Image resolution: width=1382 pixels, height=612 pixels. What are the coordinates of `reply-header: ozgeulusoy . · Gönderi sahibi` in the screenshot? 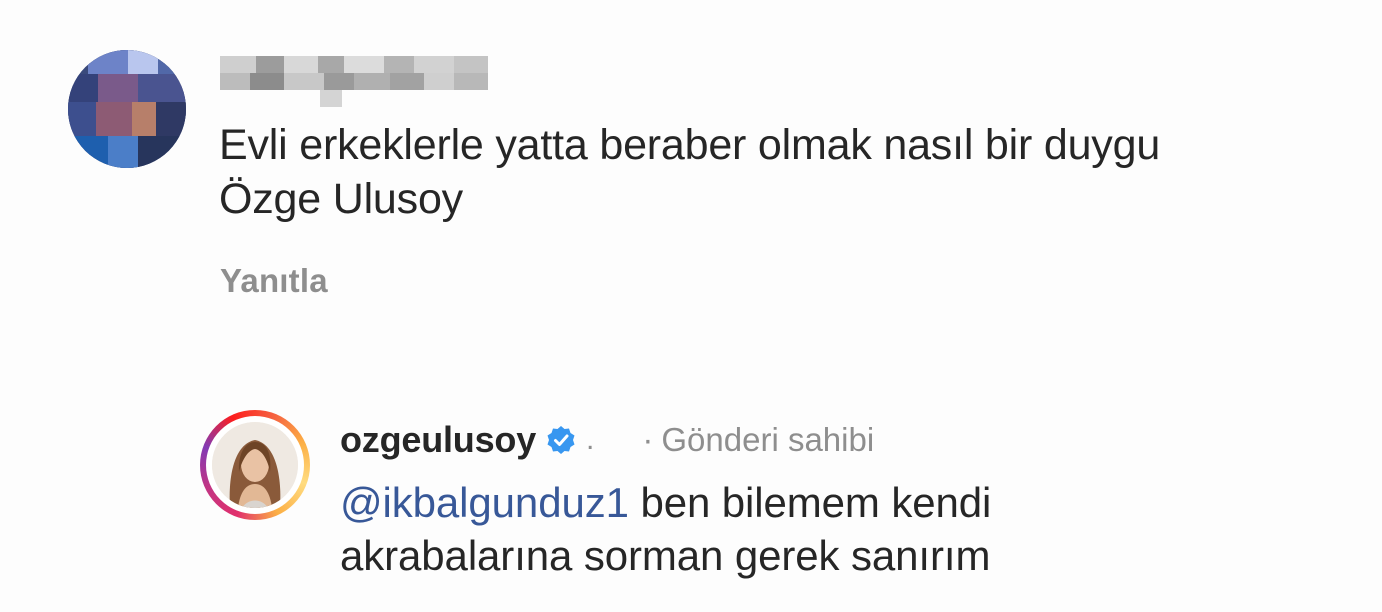 It's located at (607, 440).